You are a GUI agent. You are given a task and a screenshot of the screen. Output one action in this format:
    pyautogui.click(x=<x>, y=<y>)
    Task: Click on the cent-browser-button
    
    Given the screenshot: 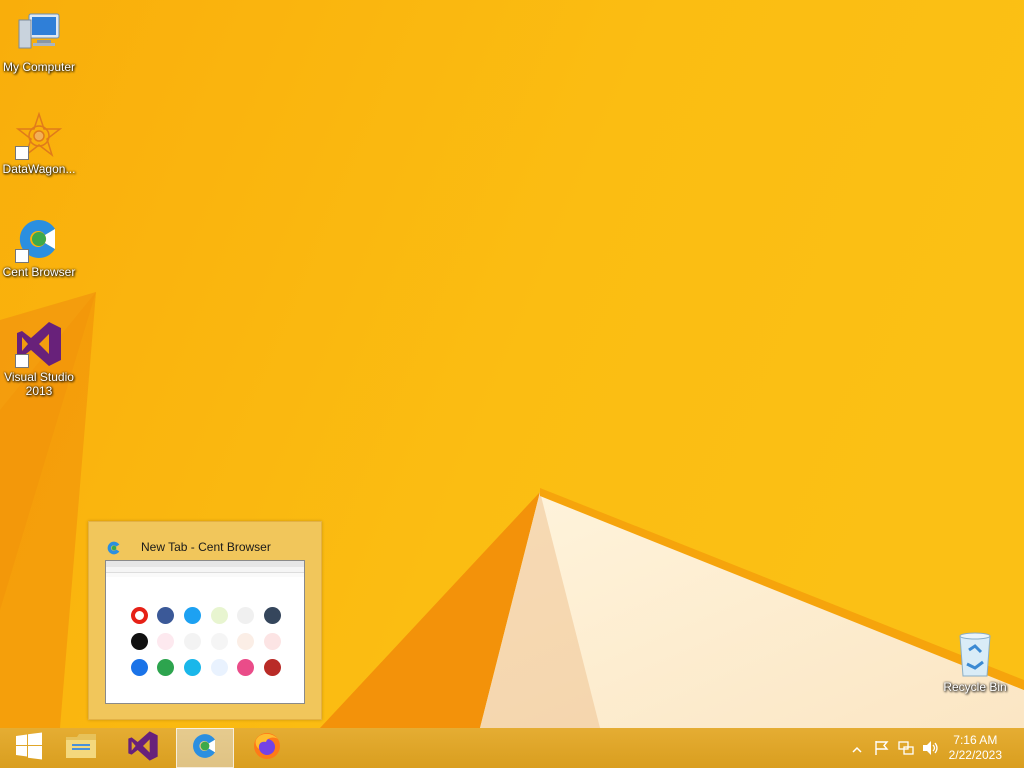 What is the action you would take?
    pyautogui.click(x=205, y=748)
    